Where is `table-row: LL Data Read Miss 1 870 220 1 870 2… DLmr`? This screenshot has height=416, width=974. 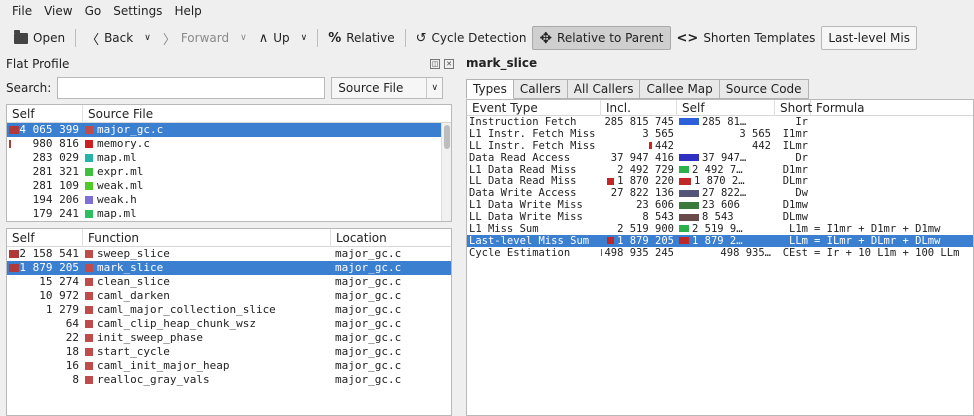 table-row: LL Data Read Miss 1 870 220 1 870 2… DLmr is located at coordinates (720, 181).